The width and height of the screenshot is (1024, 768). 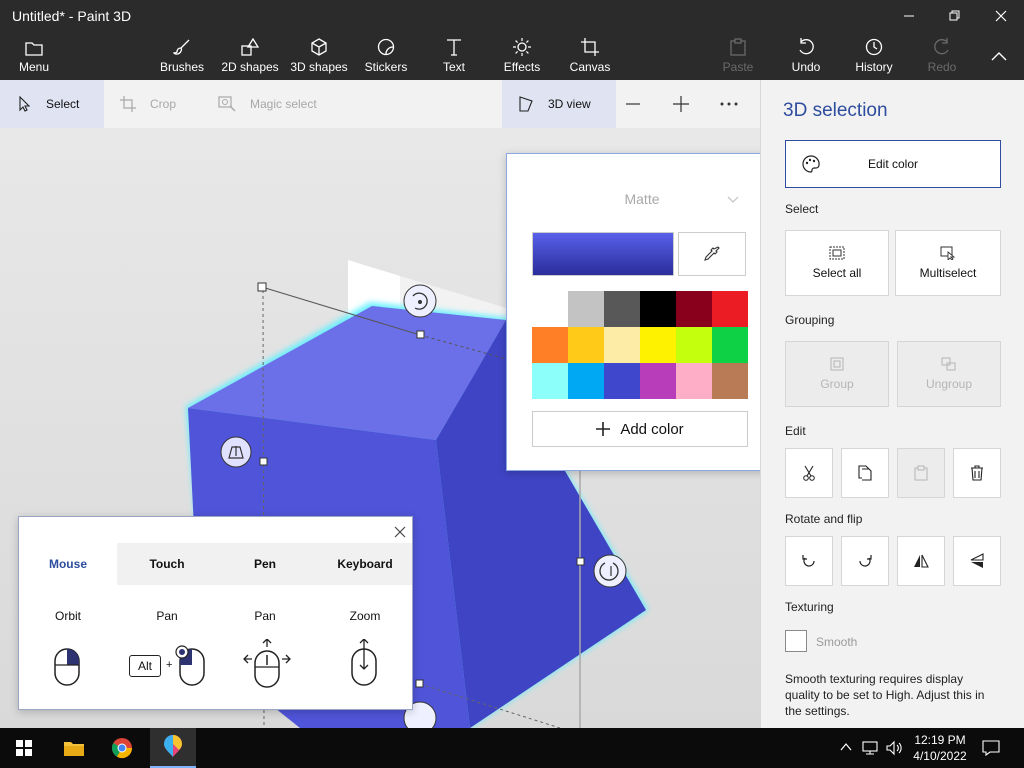 I want to click on alt-key-icon: Alt, so click(x=145, y=666).